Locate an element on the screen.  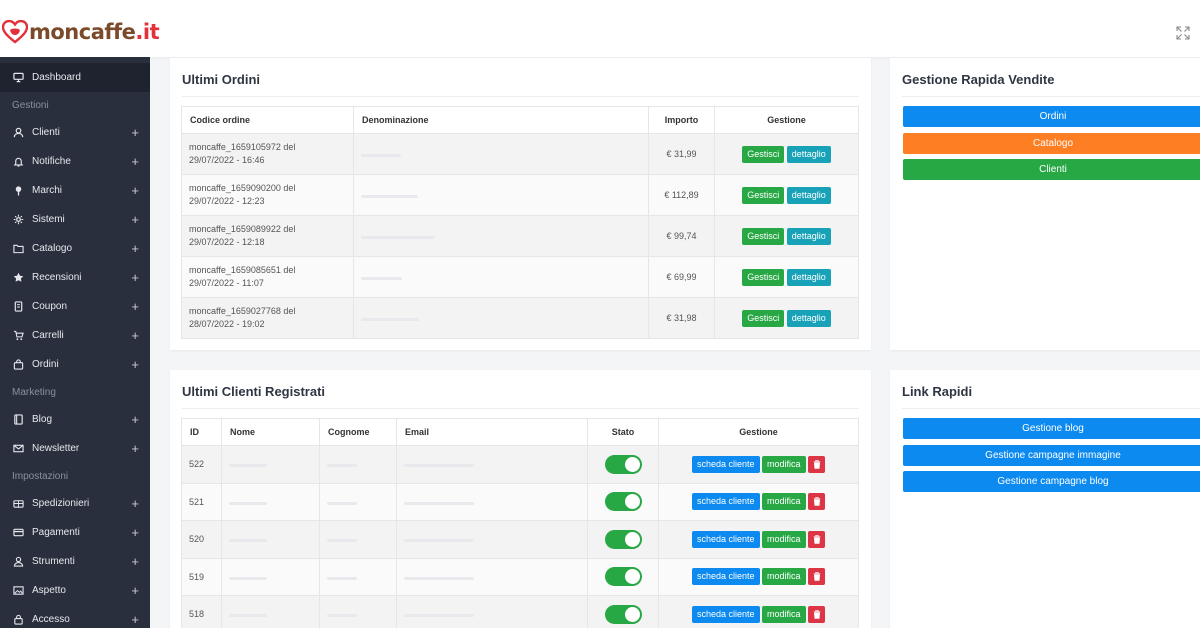
quick-sales-divider is located at coordinates (1051, 96).